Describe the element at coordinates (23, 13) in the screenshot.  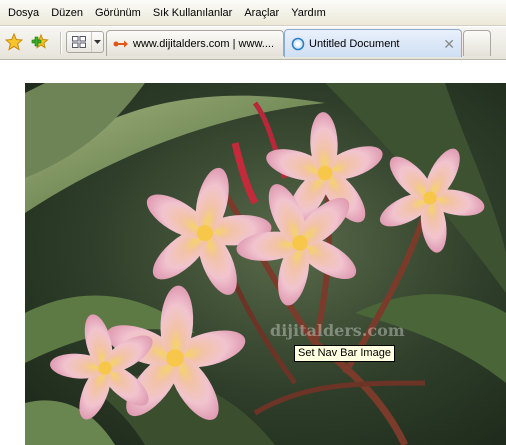
I see `menu-file: Dosya` at that location.